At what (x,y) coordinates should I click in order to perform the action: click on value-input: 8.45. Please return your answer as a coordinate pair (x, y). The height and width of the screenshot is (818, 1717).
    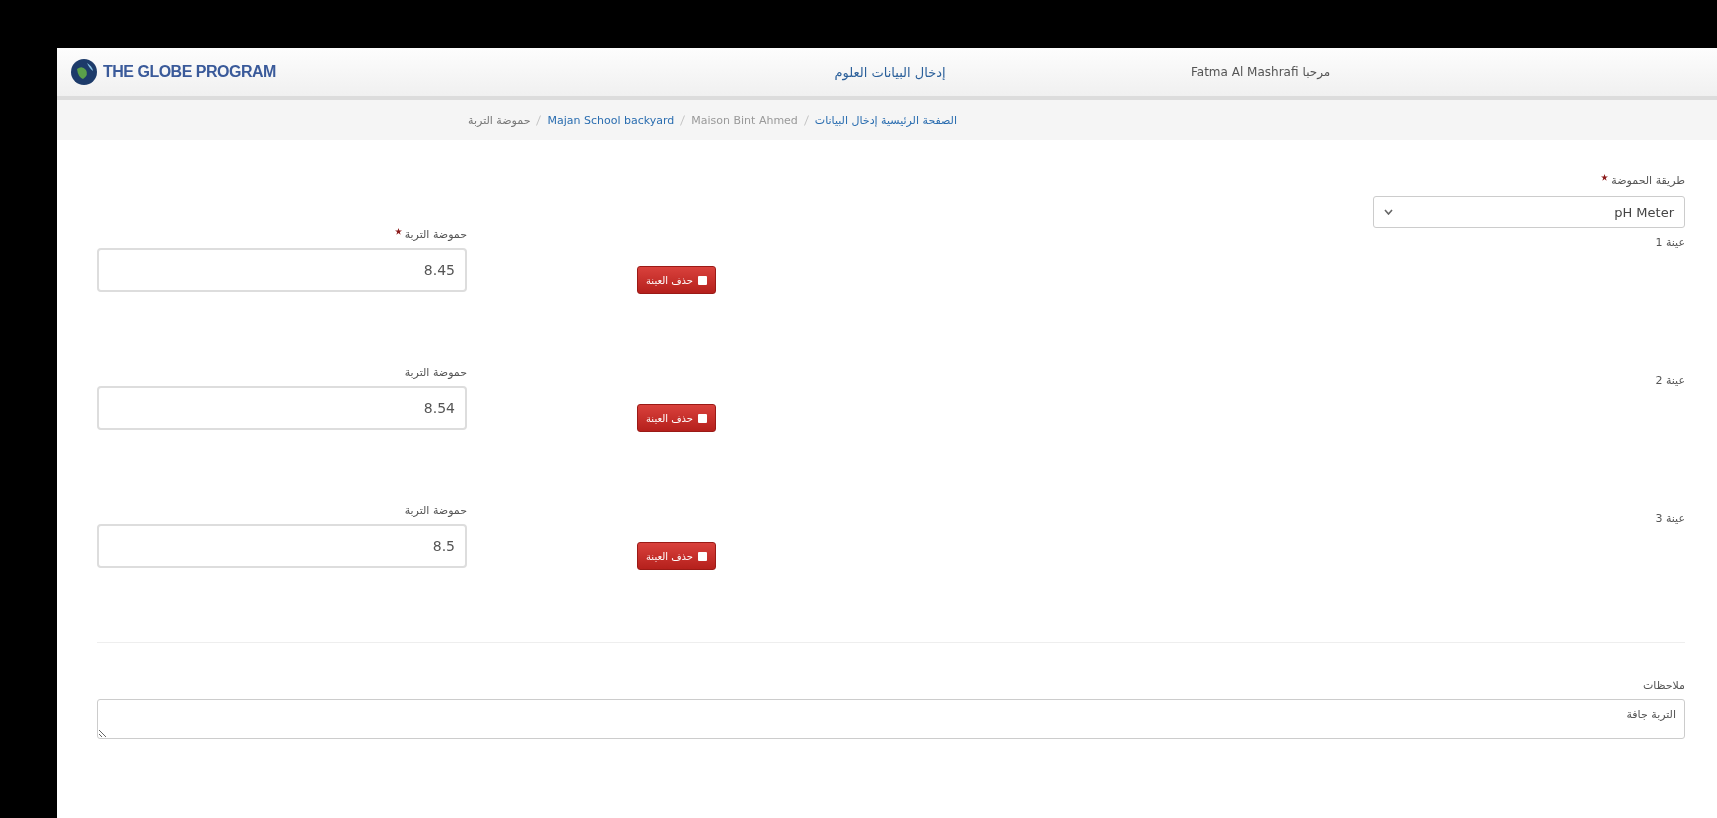
    Looking at the image, I should click on (282, 270).